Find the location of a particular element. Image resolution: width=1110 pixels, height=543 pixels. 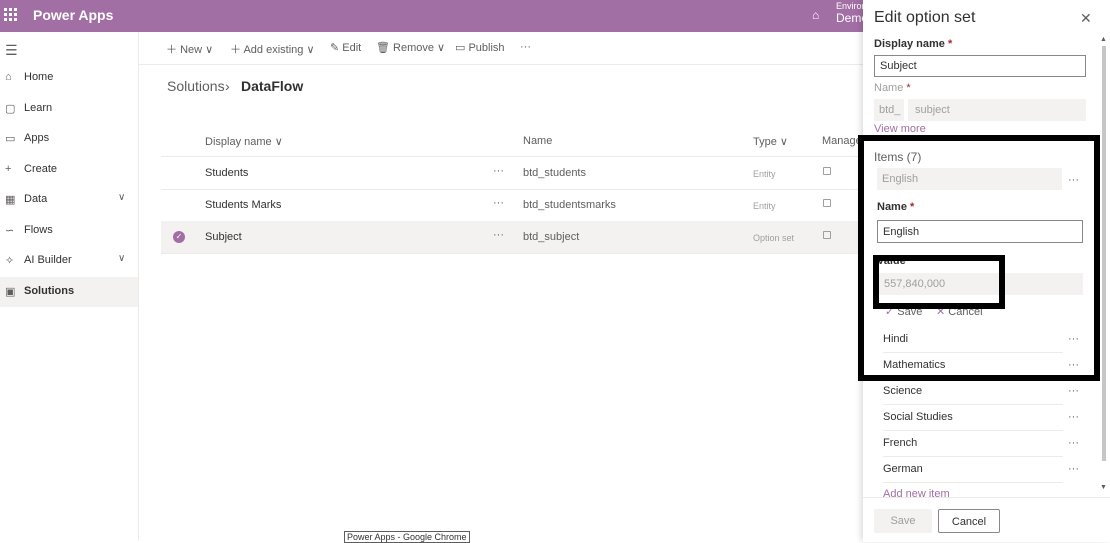

display-name-input: Subject is located at coordinates (980, 66).